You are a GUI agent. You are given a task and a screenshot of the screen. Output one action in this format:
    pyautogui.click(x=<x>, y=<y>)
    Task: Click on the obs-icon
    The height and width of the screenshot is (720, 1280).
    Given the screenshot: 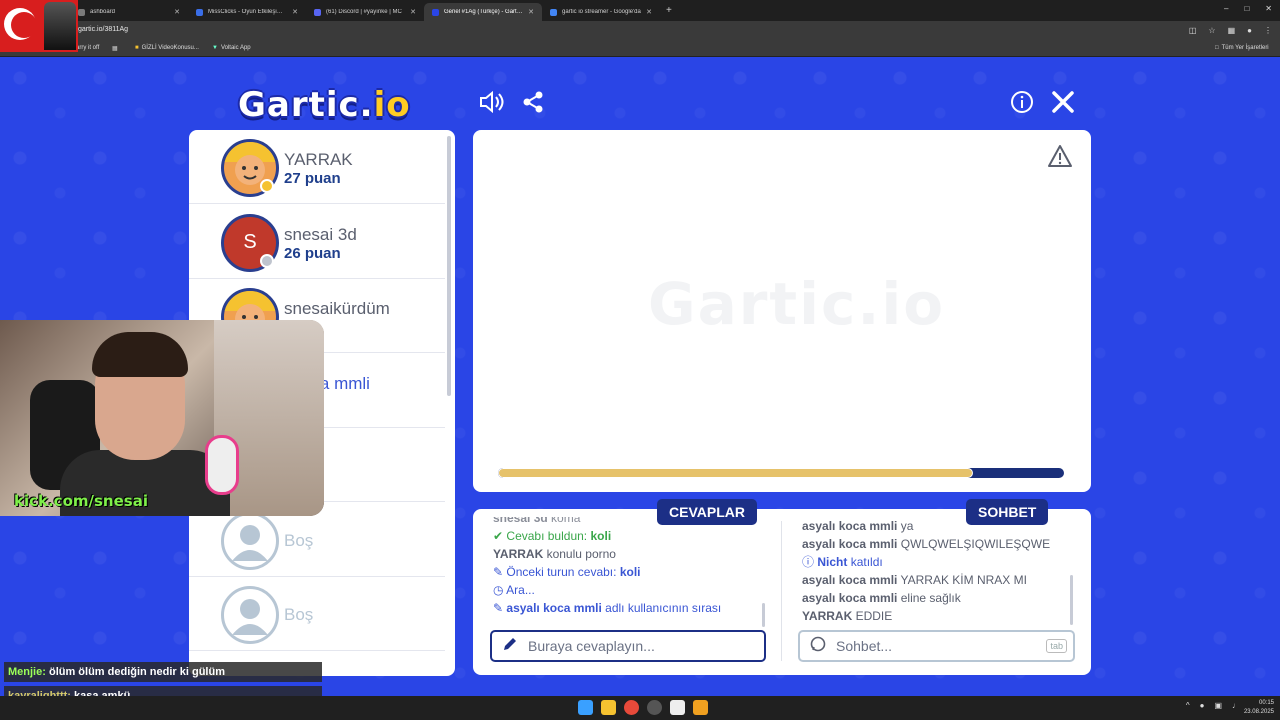 What is the action you would take?
    pyautogui.click(x=654, y=707)
    